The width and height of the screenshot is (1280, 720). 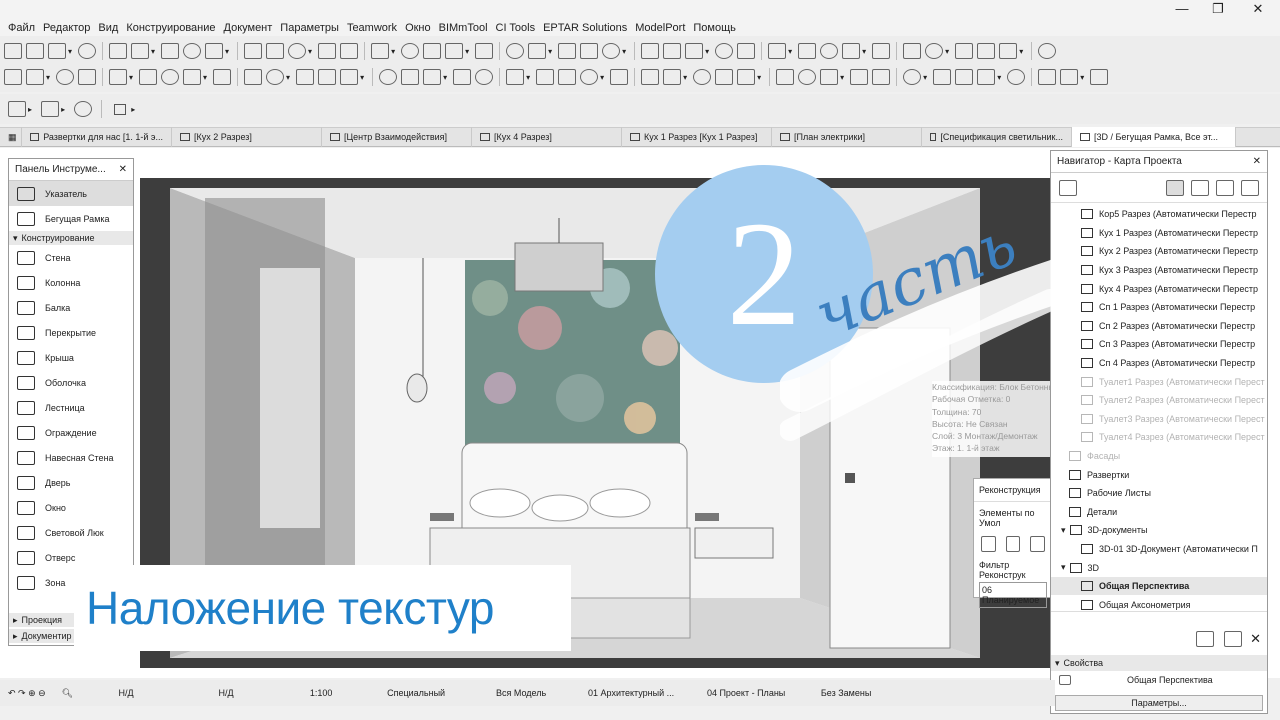 I want to click on tool-item: Окно, so click(x=71, y=507).